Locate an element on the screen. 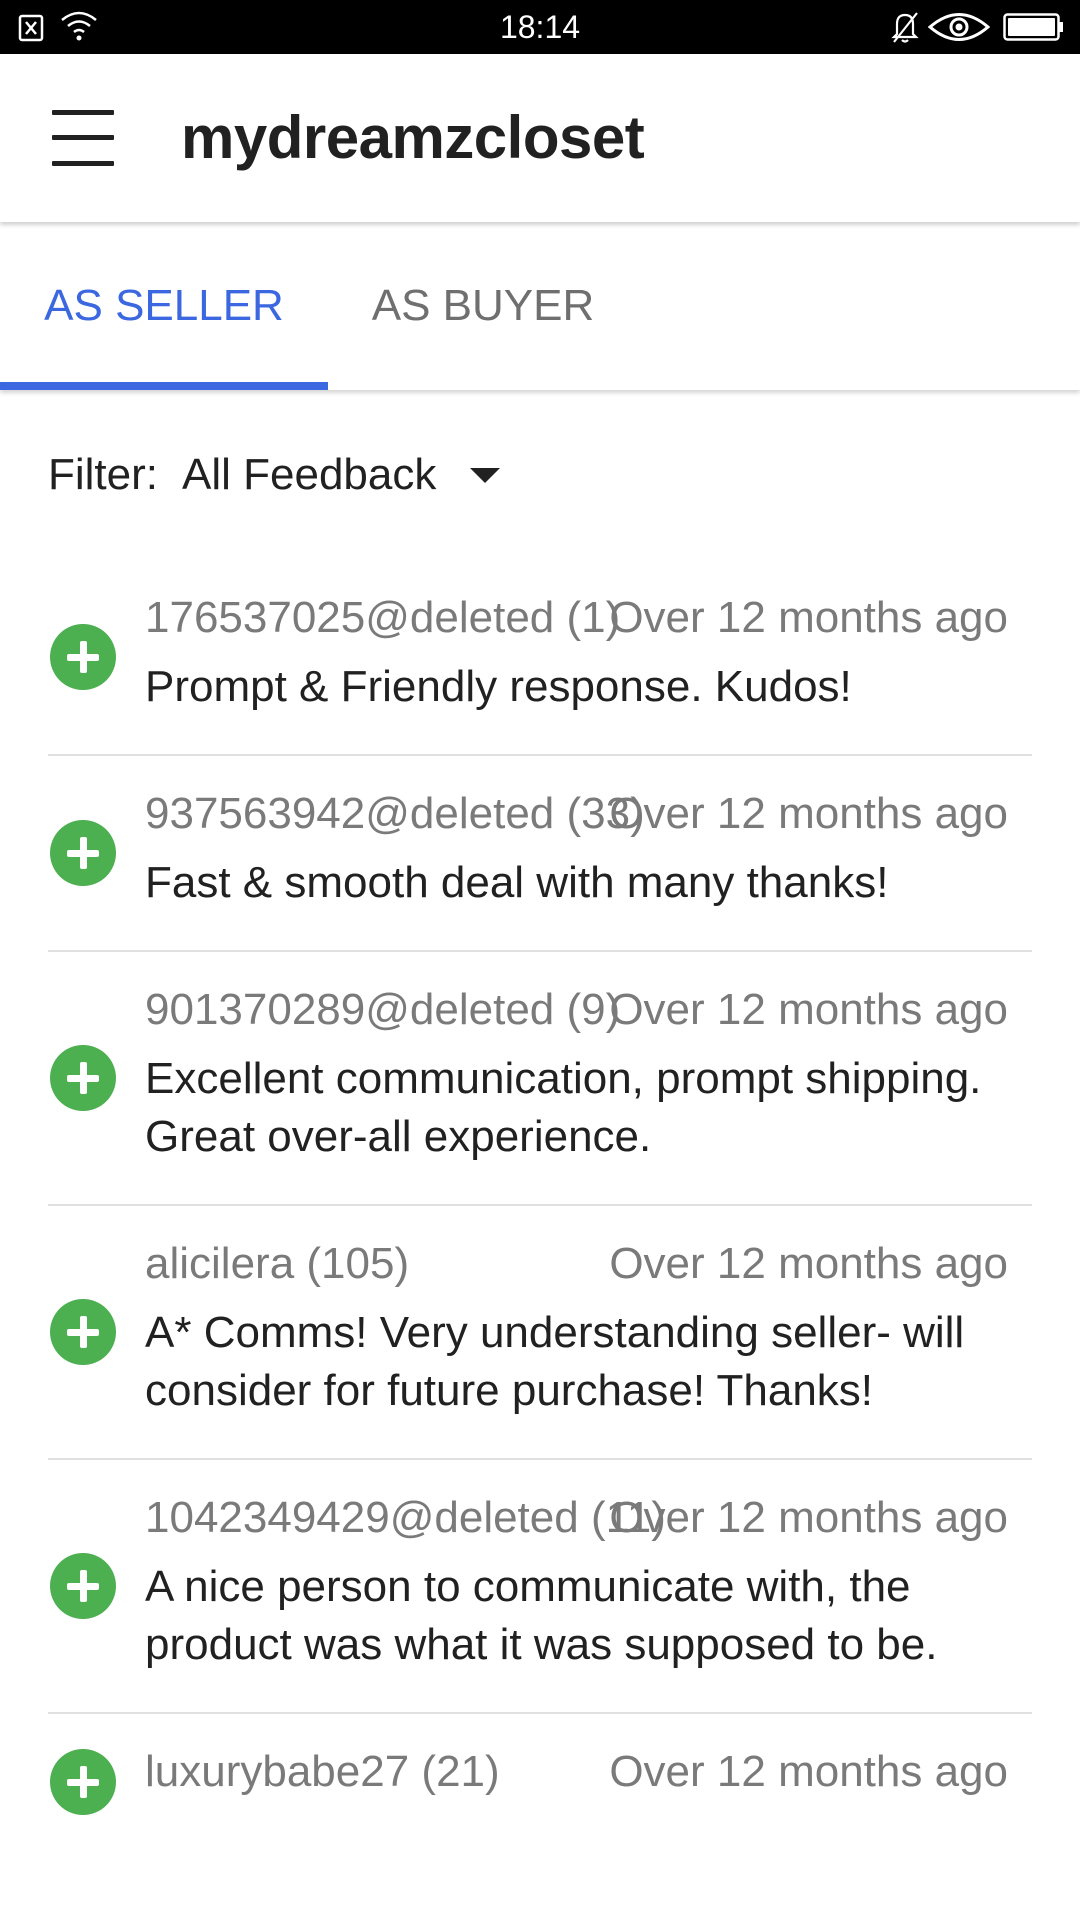 The height and width of the screenshot is (1920, 1080). feedback-user: 176537025@deleted (1) is located at coordinates (382, 618).